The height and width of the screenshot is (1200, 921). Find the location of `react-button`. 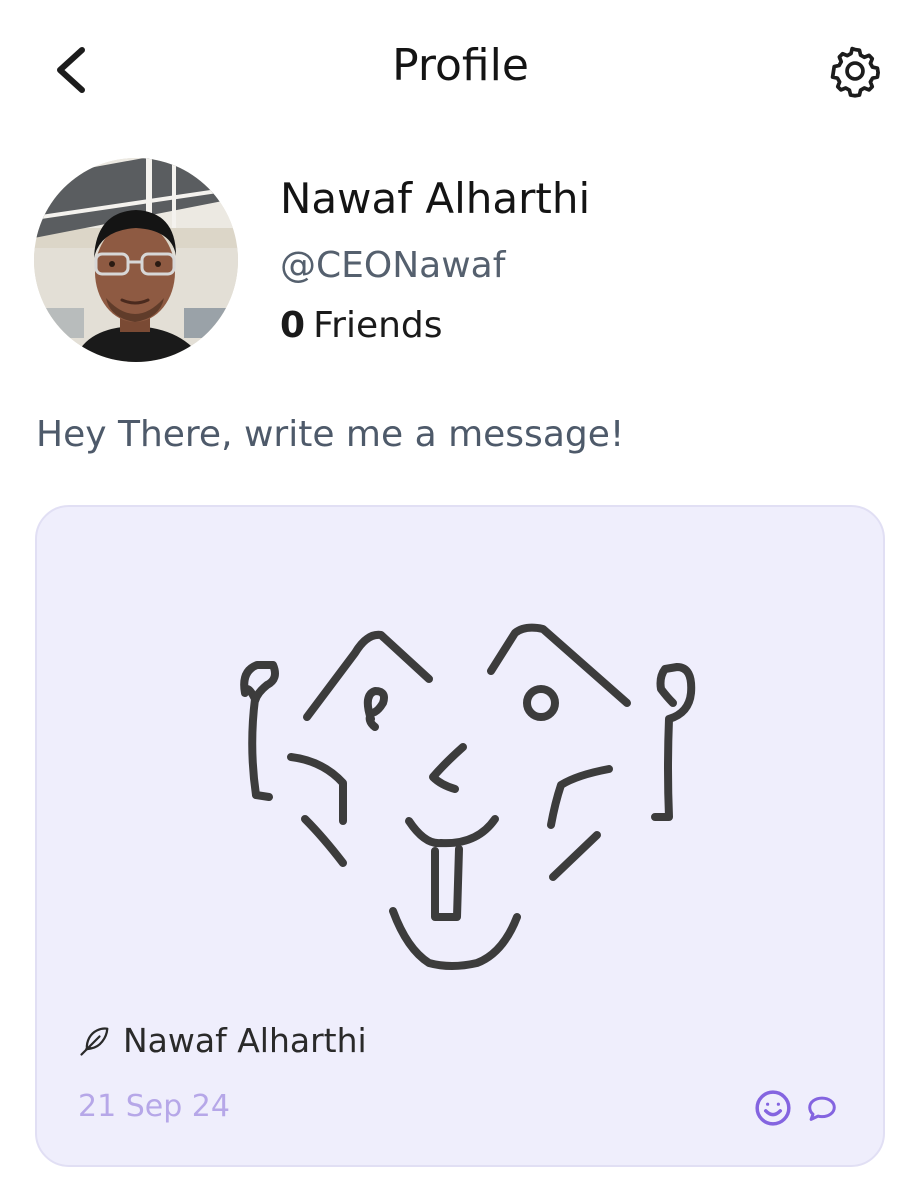

react-button is located at coordinates (773, 1108).